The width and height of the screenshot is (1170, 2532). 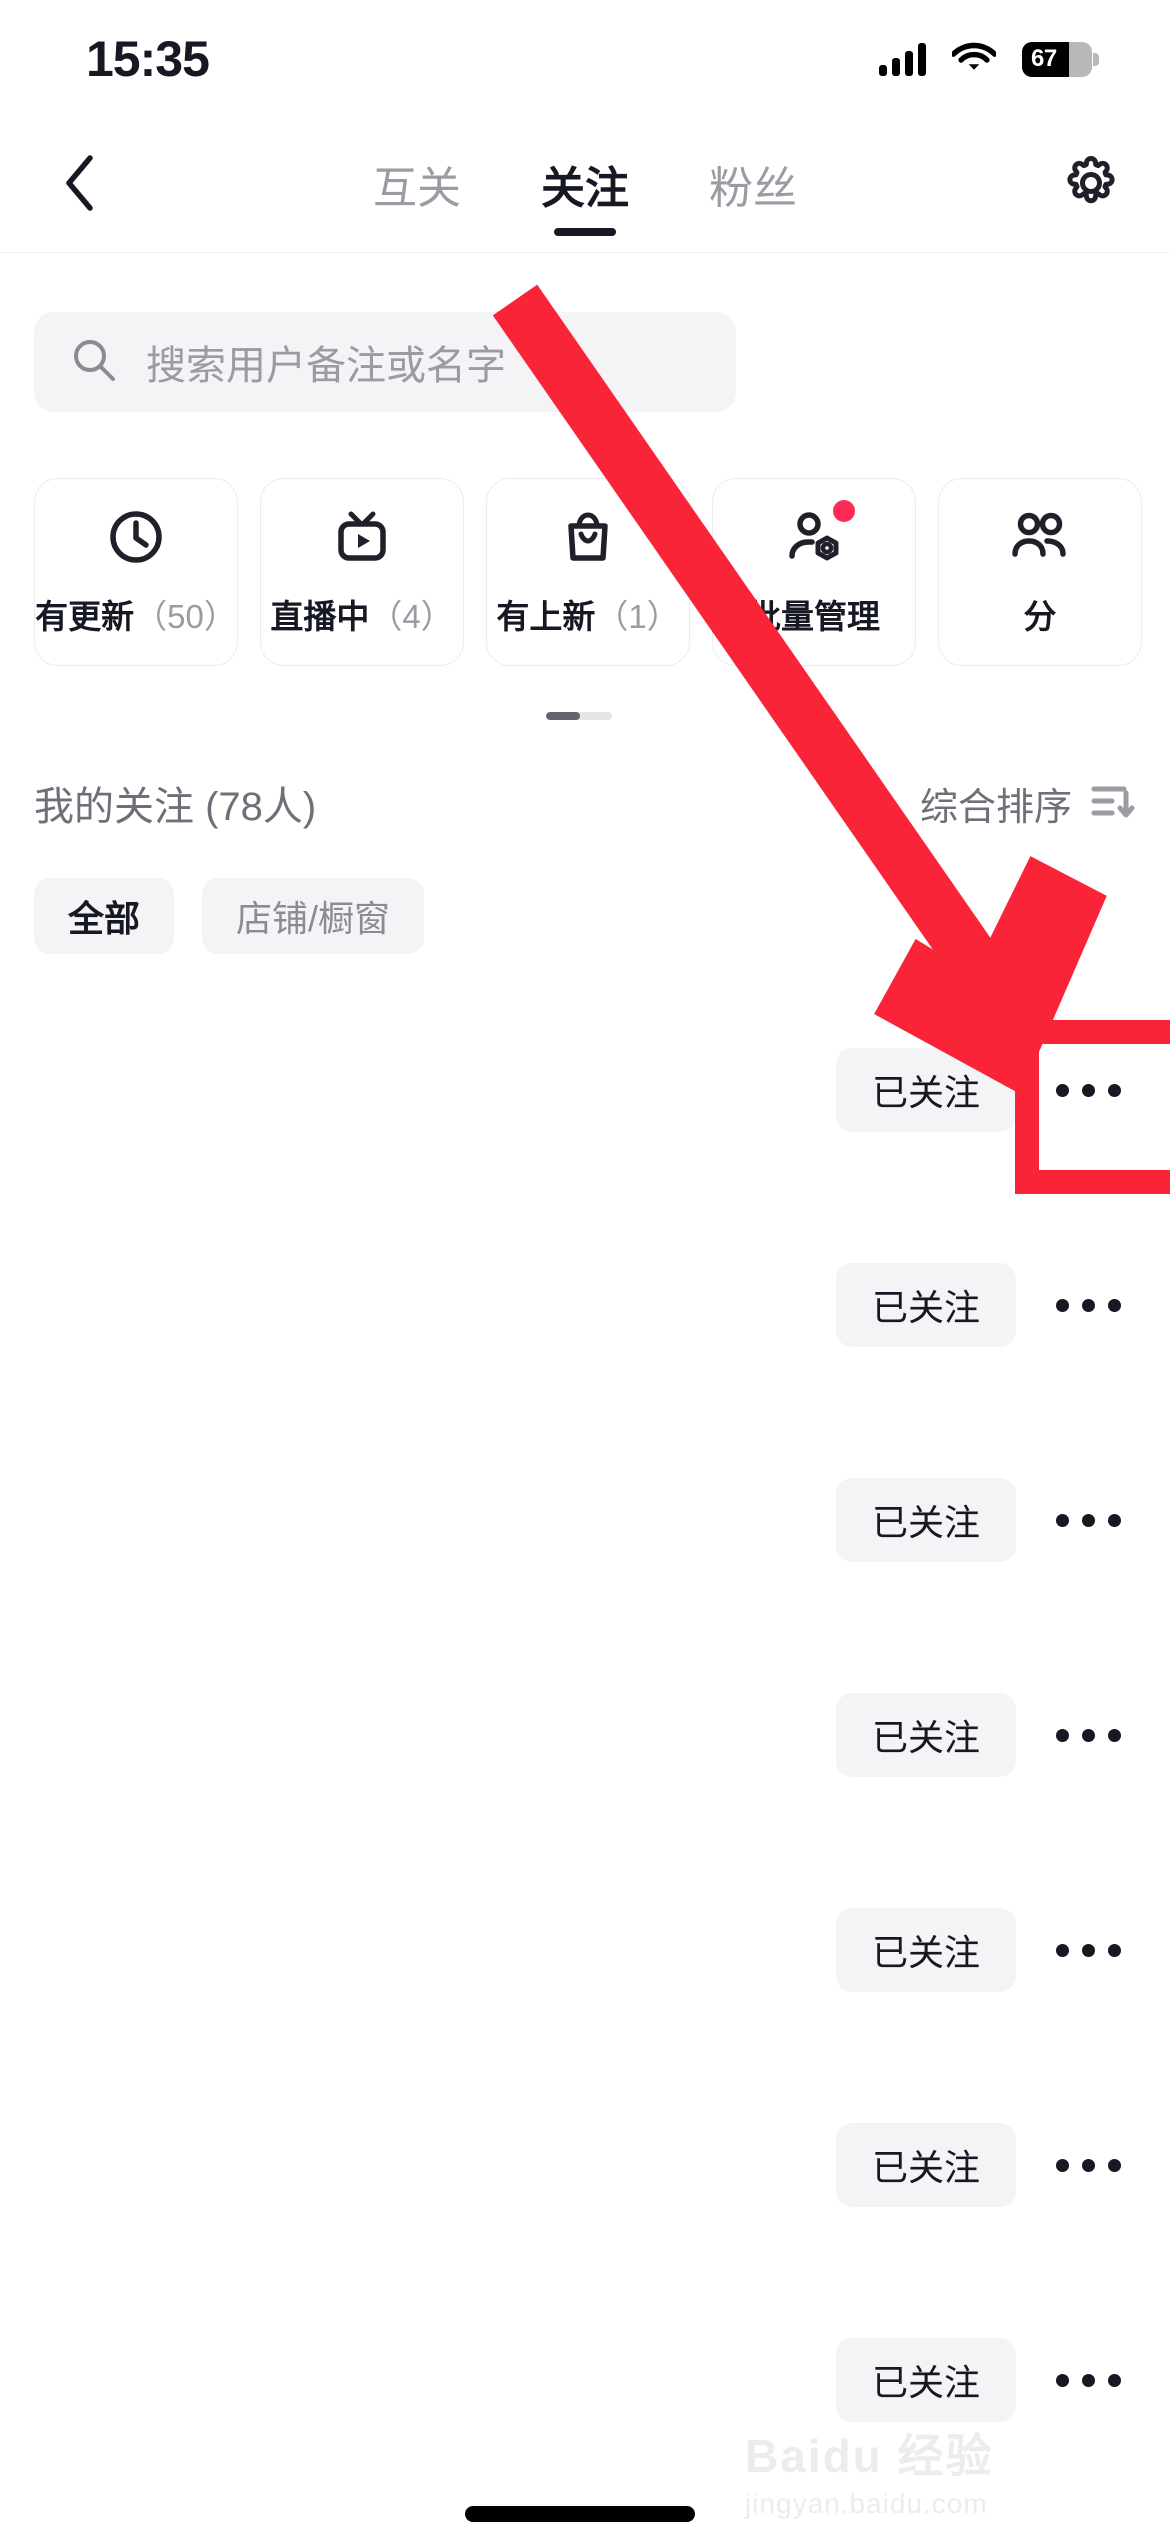 What do you see at coordinates (585, 59) in the screenshot?
I see `status-bar: 15:35 67` at bounding box center [585, 59].